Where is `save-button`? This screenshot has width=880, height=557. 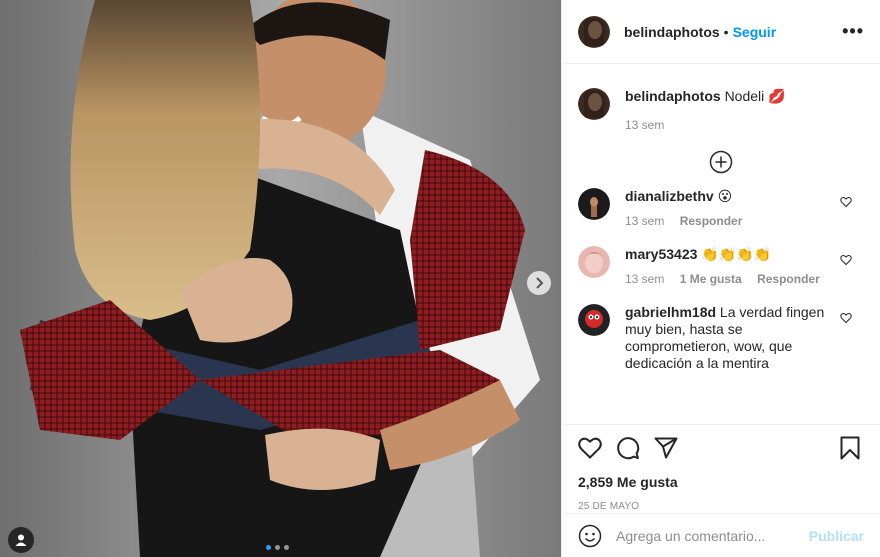
save-button is located at coordinates (850, 448).